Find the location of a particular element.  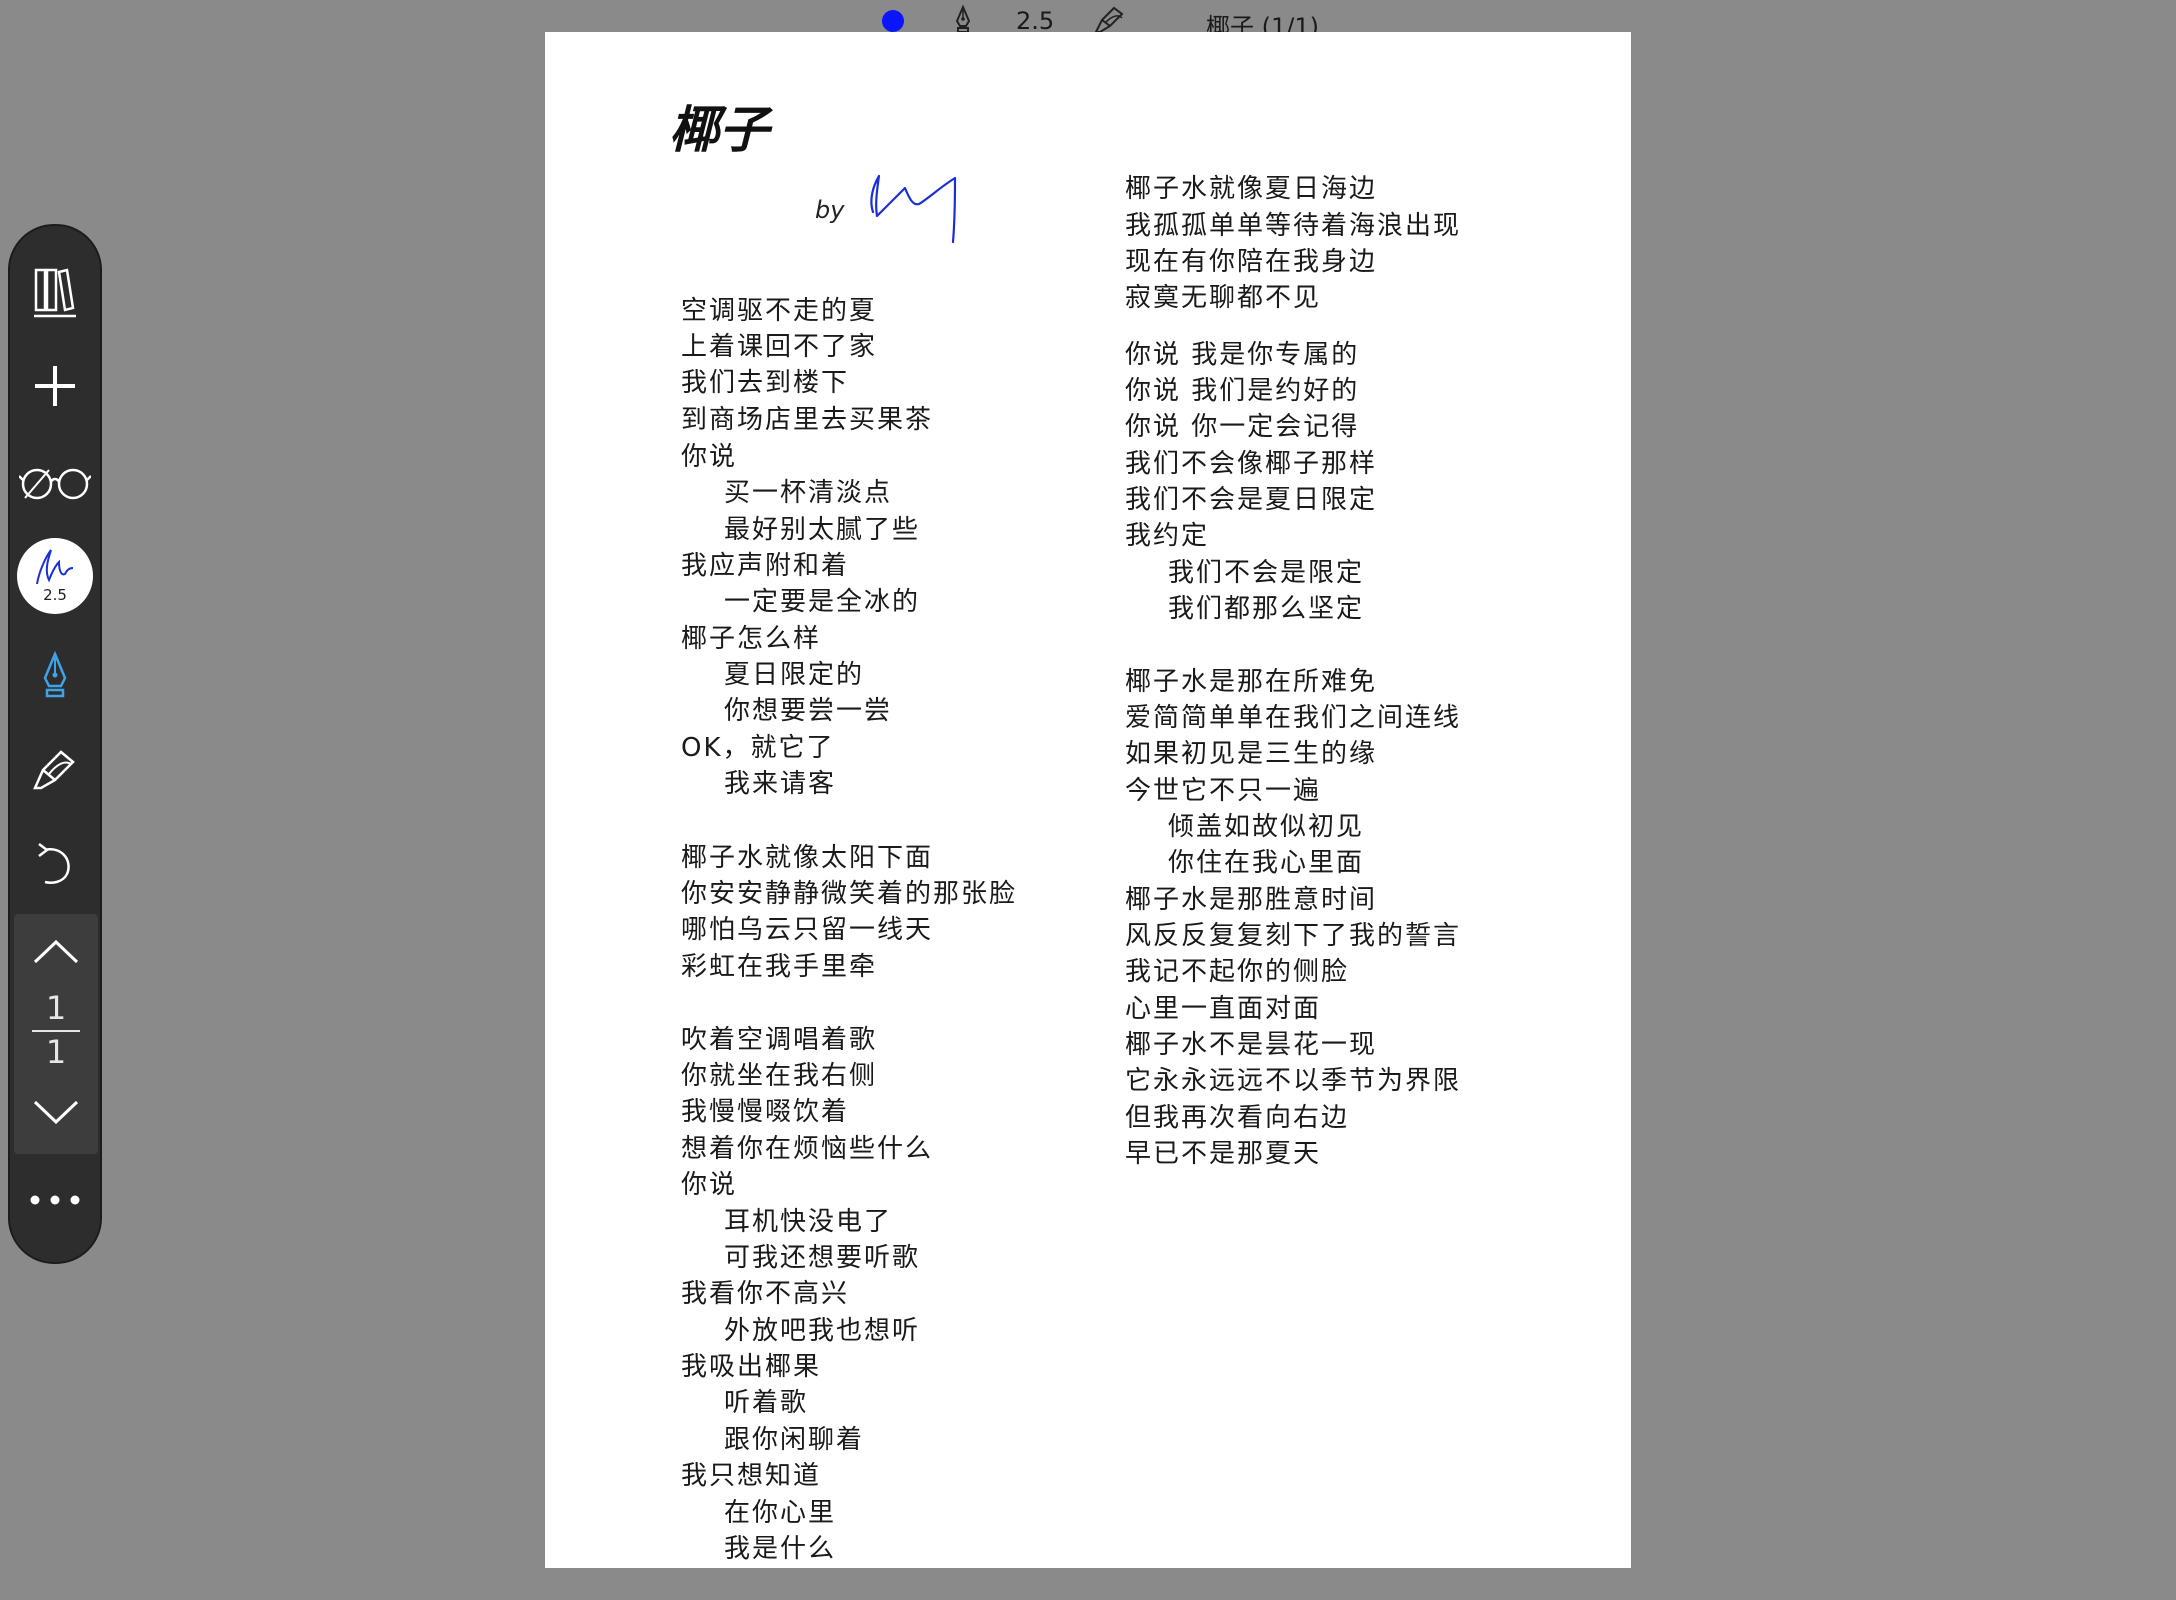

lyric-line: 我们不会是夏日限定 is located at coordinates (1251, 500).